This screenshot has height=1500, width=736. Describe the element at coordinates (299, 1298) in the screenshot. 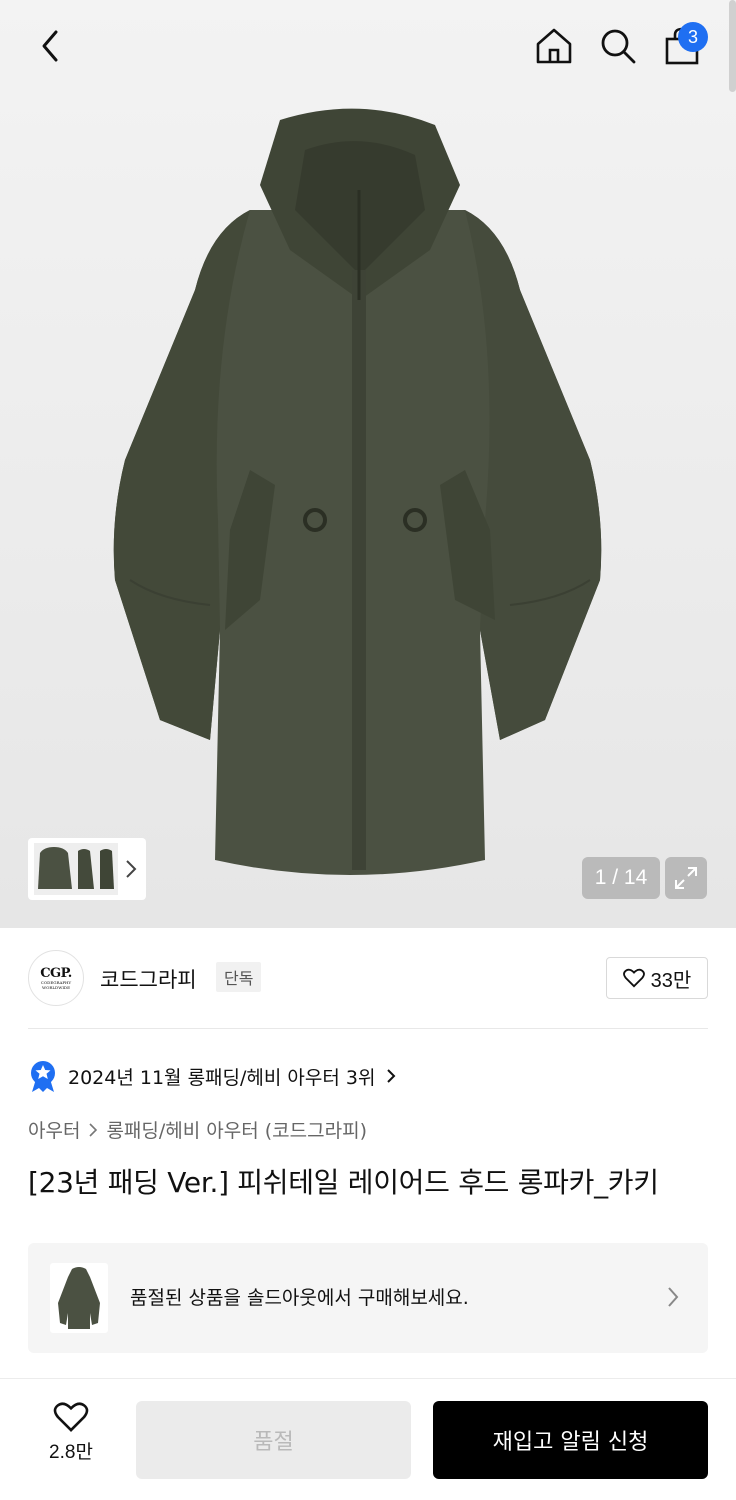

I see `banner-text: 품절된 상품을 솔드아웃에서 구매해보세요.` at that location.